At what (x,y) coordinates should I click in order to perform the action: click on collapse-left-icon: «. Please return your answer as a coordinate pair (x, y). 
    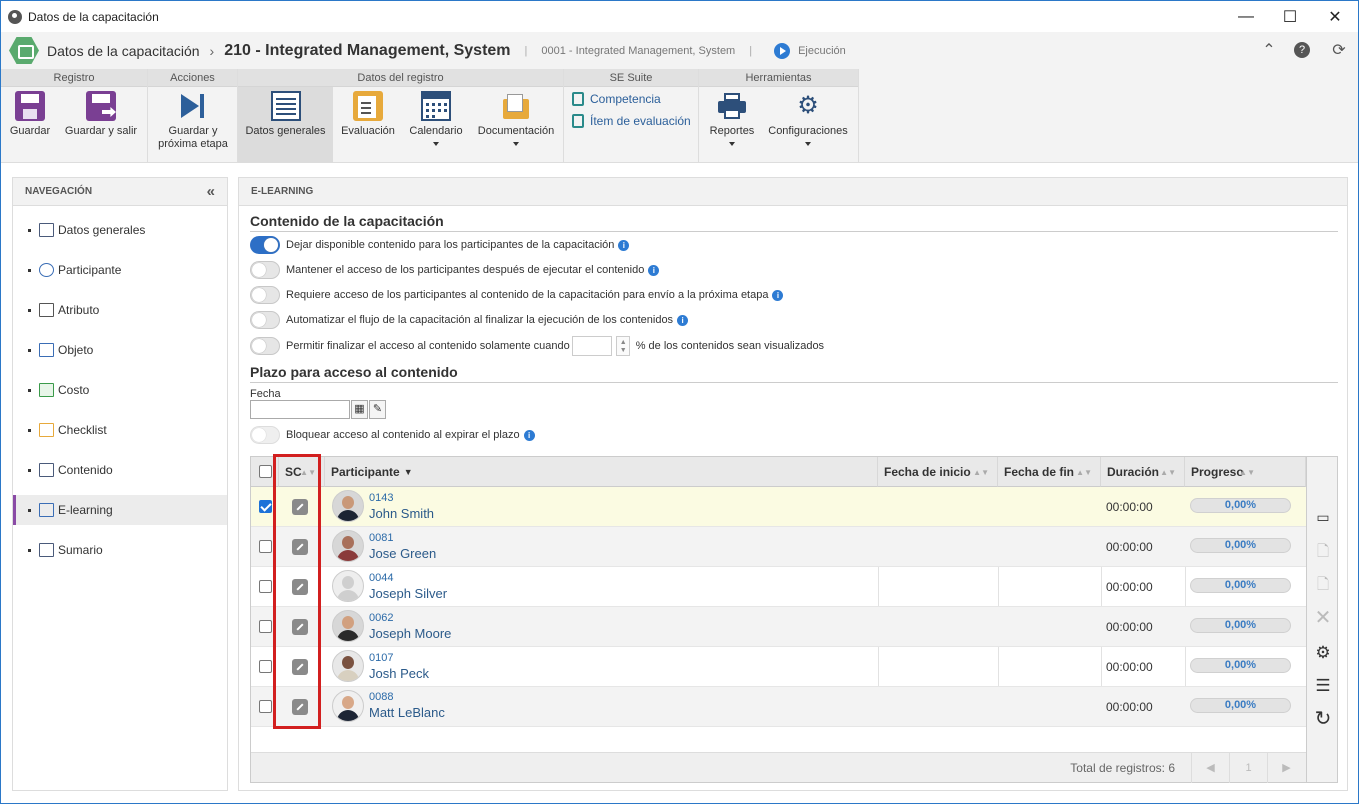
    Looking at the image, I should click on (211, 191).